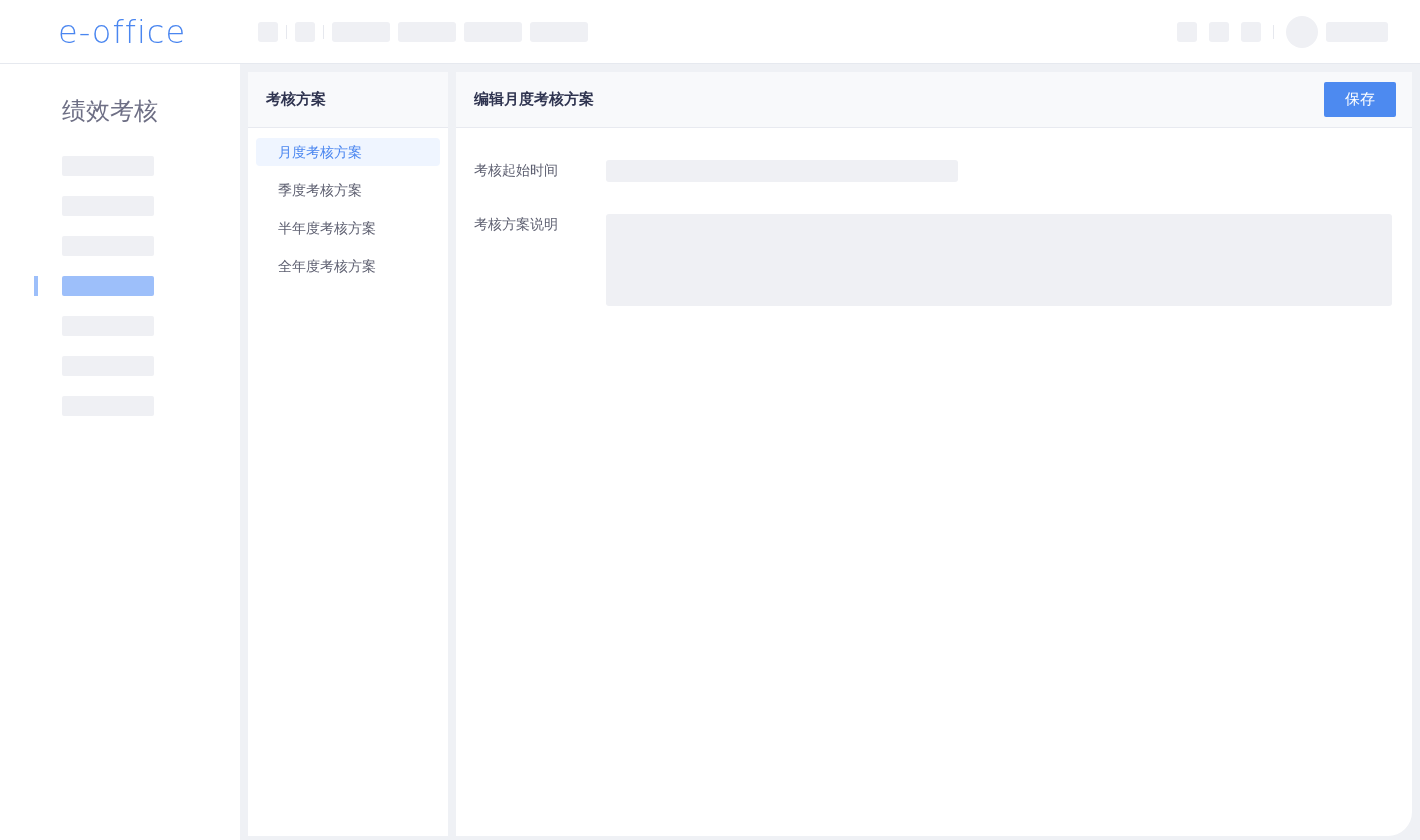 The image size is (1420, 840). Describe the element at coordinates (108, 286) in the screenshot. I see `sidebar-item` at that location.